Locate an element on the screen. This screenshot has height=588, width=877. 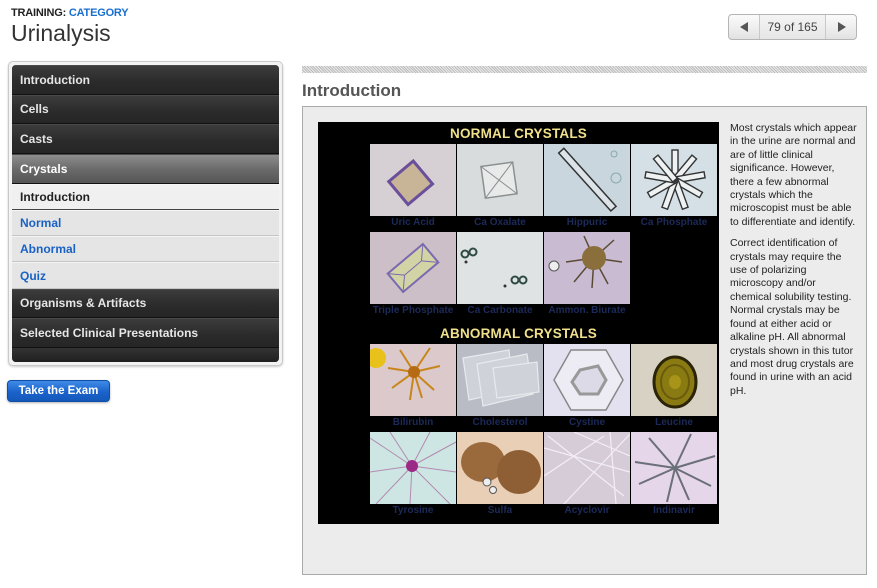
tyrosine-crystal-image is located at coordinates (413, 468).